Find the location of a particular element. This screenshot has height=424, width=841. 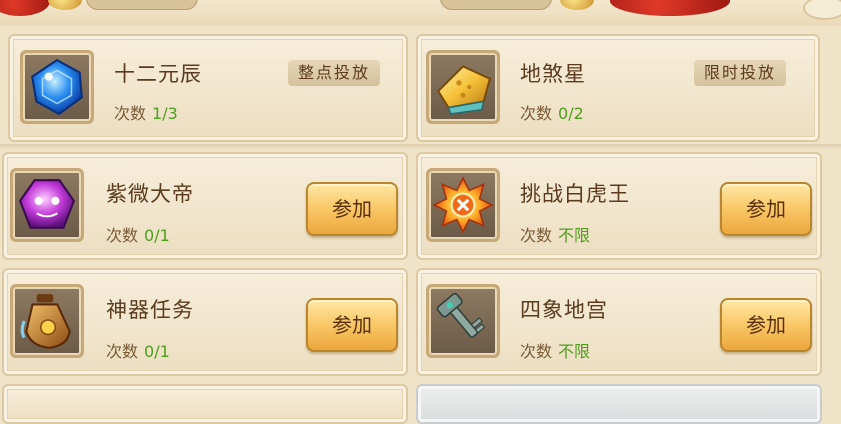

top-banner-strip is located at coordinates (420, 13).